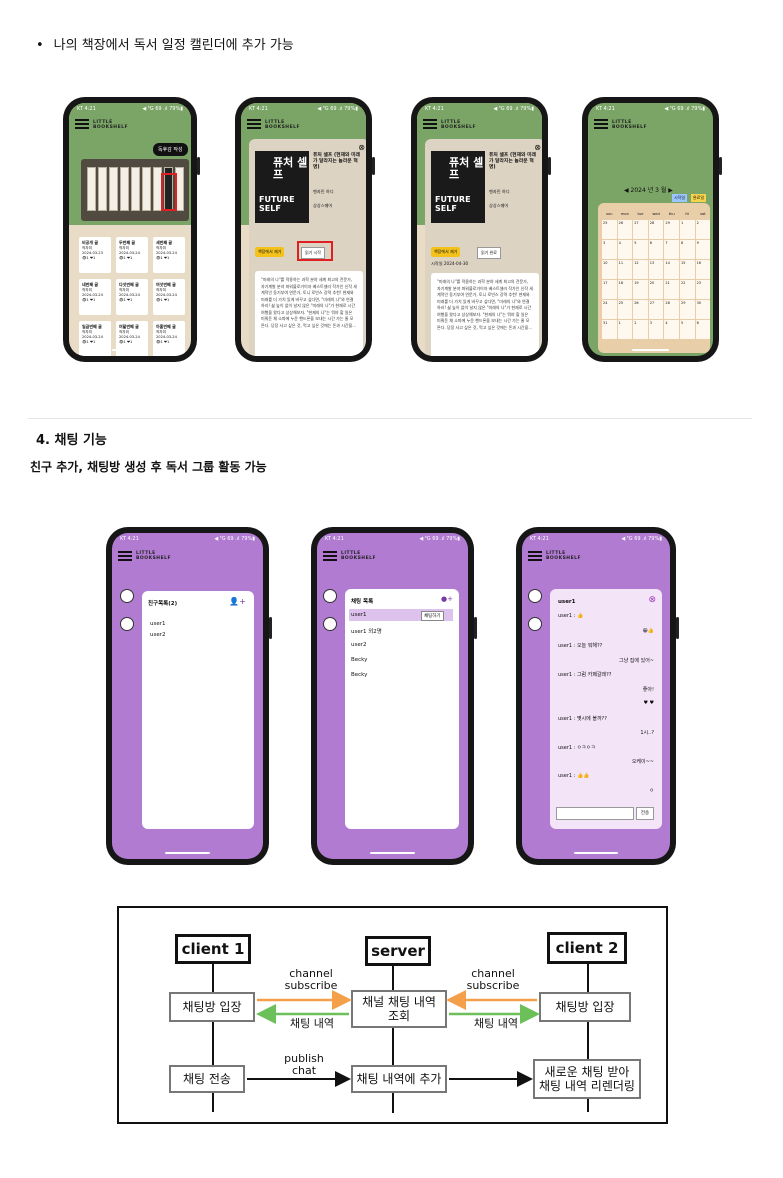  Describe the element at coordinates (95, 297) in the screenshot. I see `review-card: 네번째 글 작자미 2024-03-24 👁1 ❤1` at that location.